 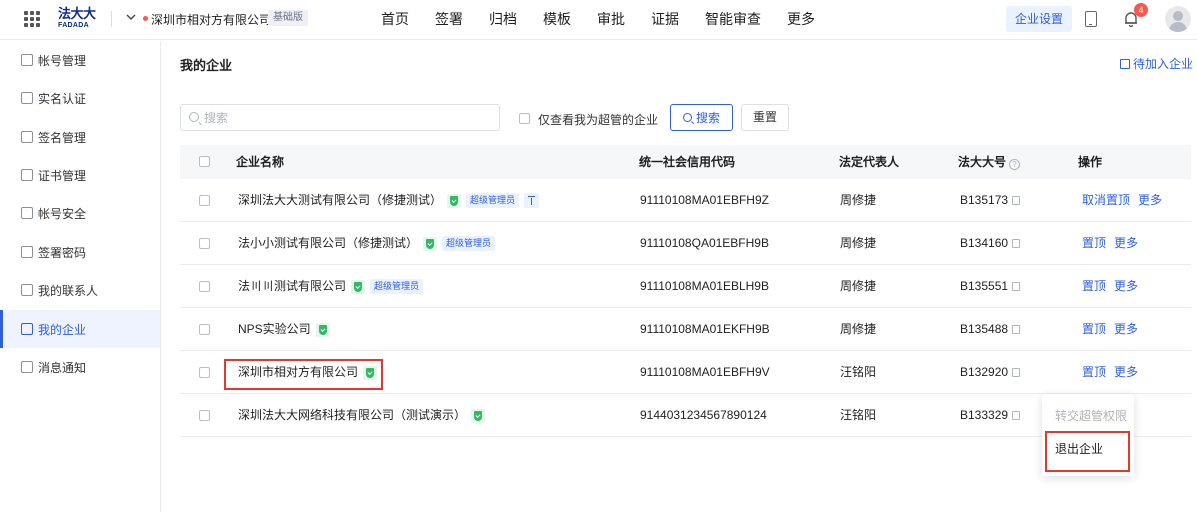 What do you see at coordinates (62, 367) in the screenshot?
I see `sidebar-item-label: 消息通知` at bounding box center [62, 367].